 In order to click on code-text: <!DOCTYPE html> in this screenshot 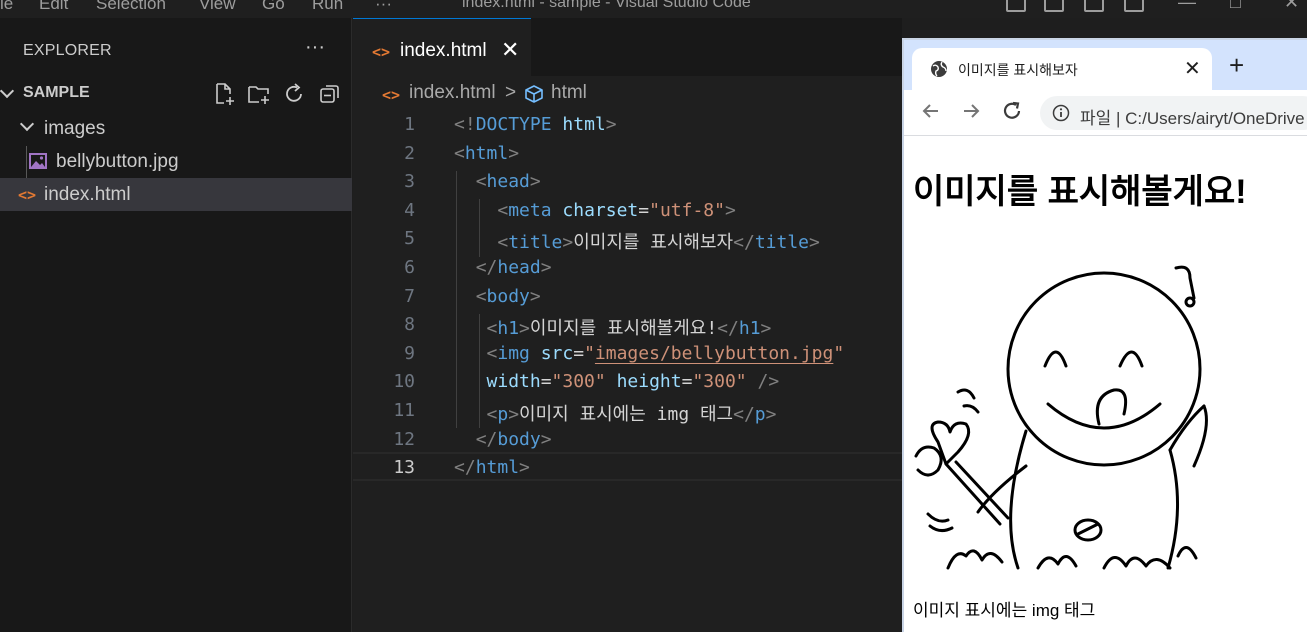, I will do `click(535, 124)`.